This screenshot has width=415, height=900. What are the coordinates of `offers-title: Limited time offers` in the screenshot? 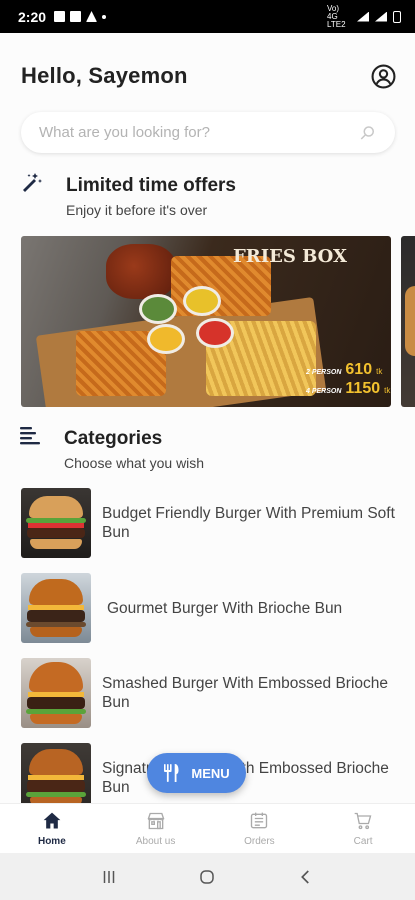 It's located at (151, 185).